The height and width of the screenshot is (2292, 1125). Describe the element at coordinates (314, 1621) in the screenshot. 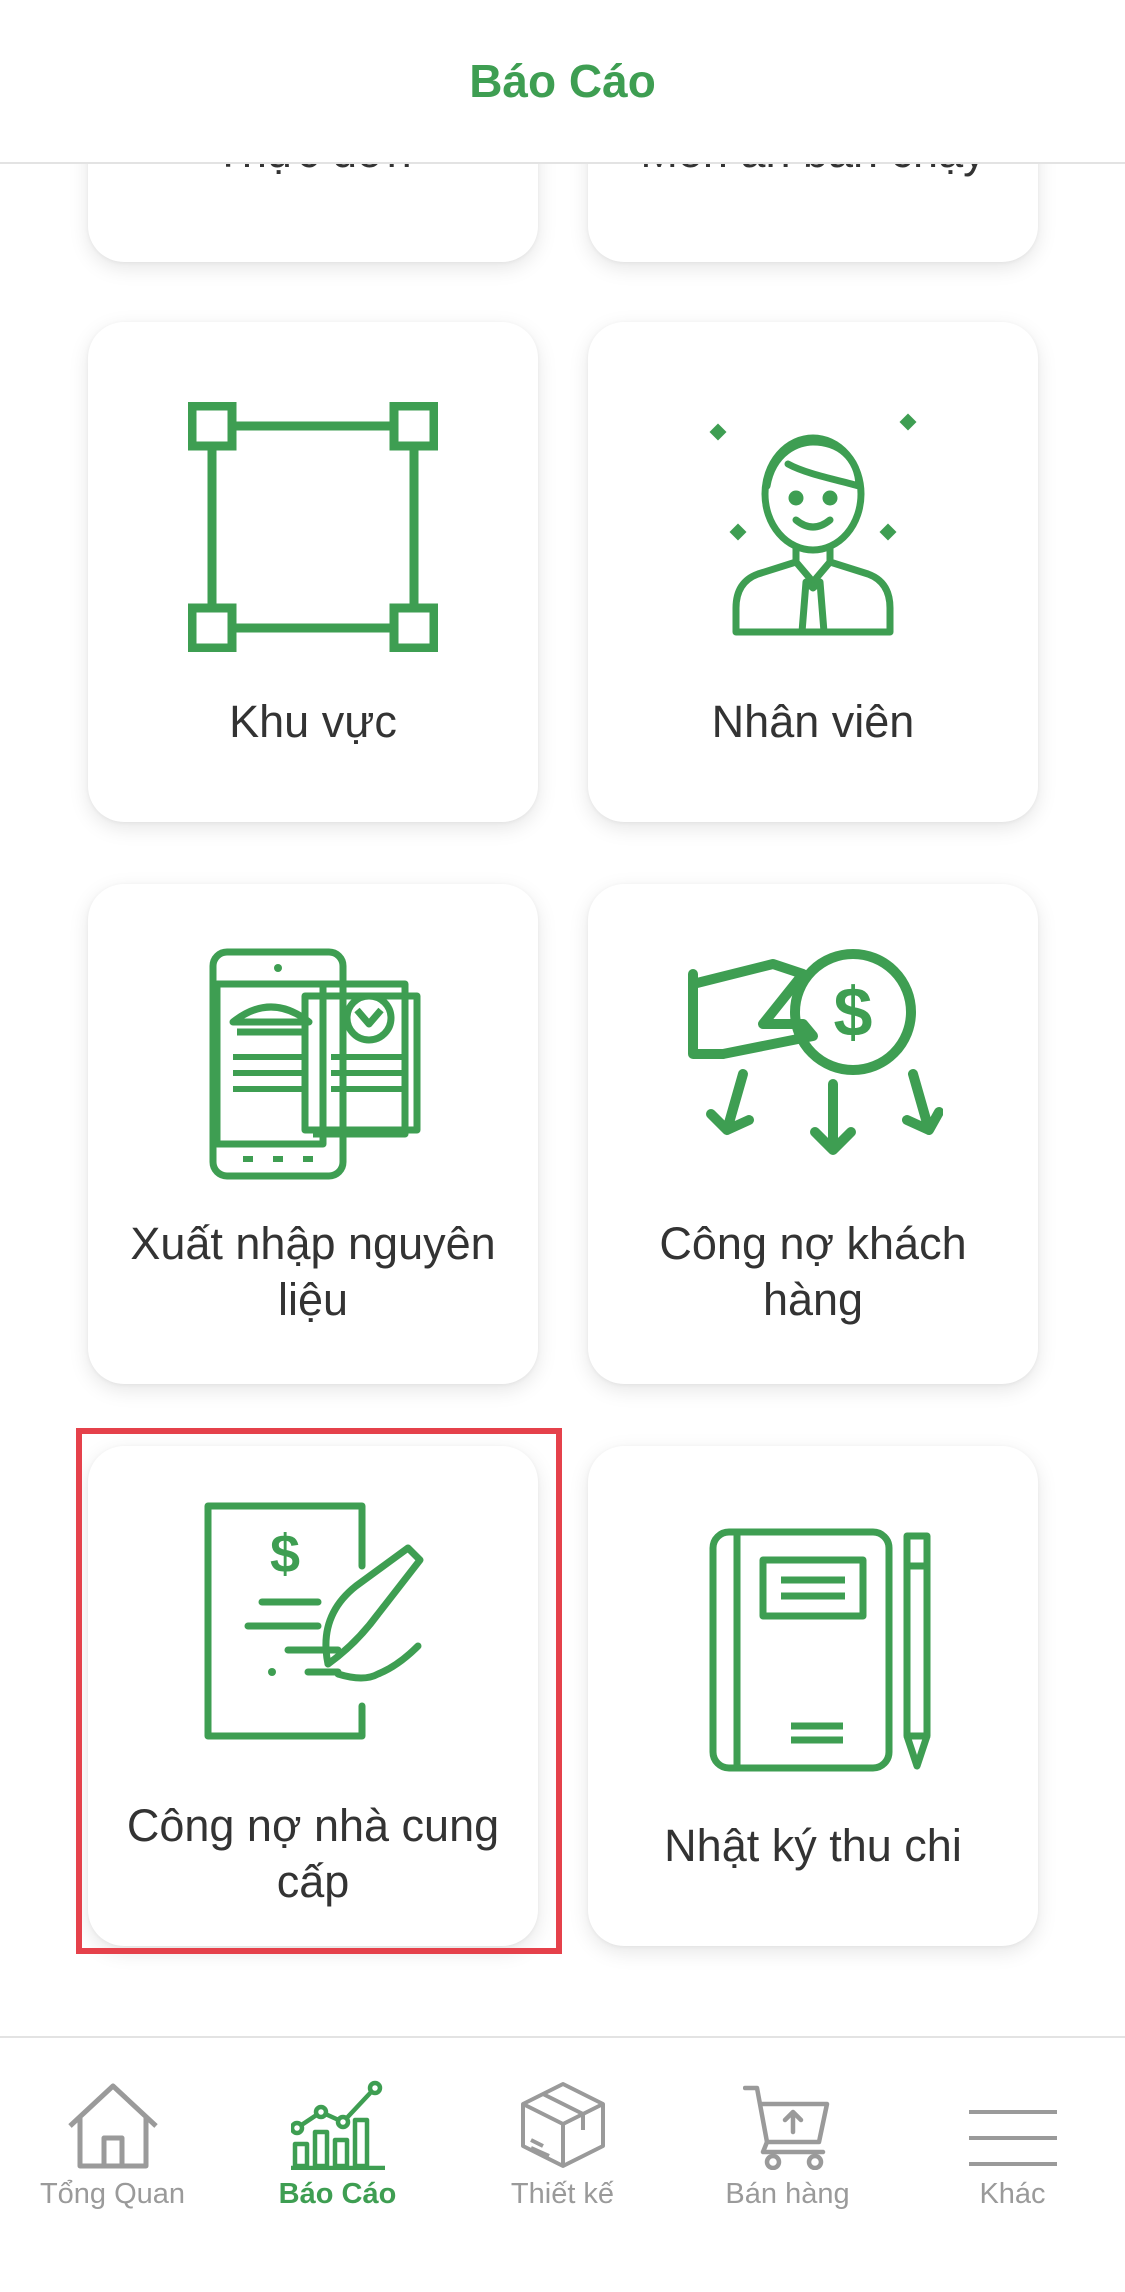

I see `supplier-debt-icon: $` at that location.